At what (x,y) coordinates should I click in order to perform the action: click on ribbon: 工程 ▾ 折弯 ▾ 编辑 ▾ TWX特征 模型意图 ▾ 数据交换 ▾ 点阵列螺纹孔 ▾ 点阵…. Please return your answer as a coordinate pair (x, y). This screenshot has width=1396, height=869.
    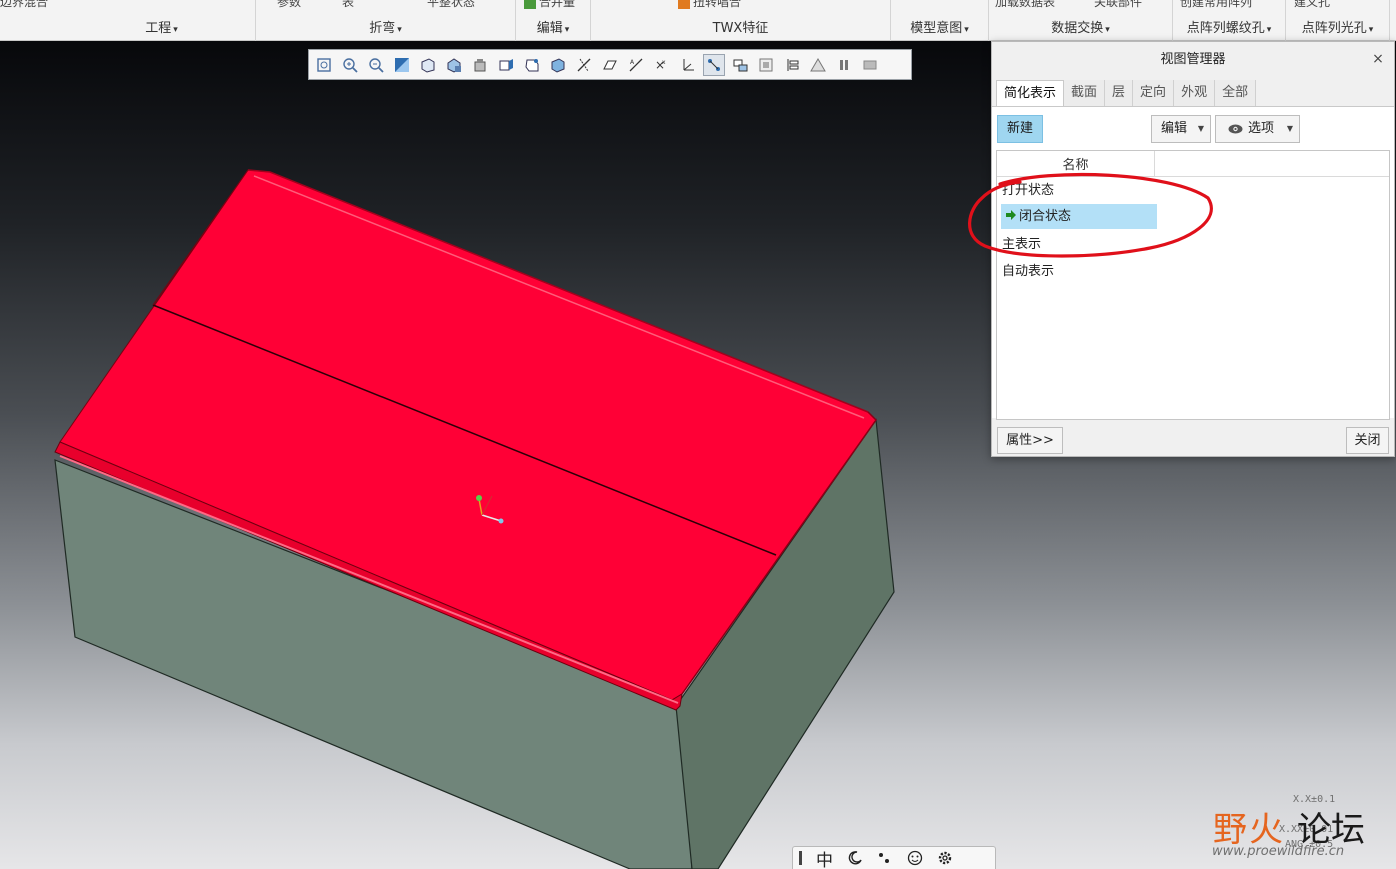
    Looking at the image, I should click on (698, 20).